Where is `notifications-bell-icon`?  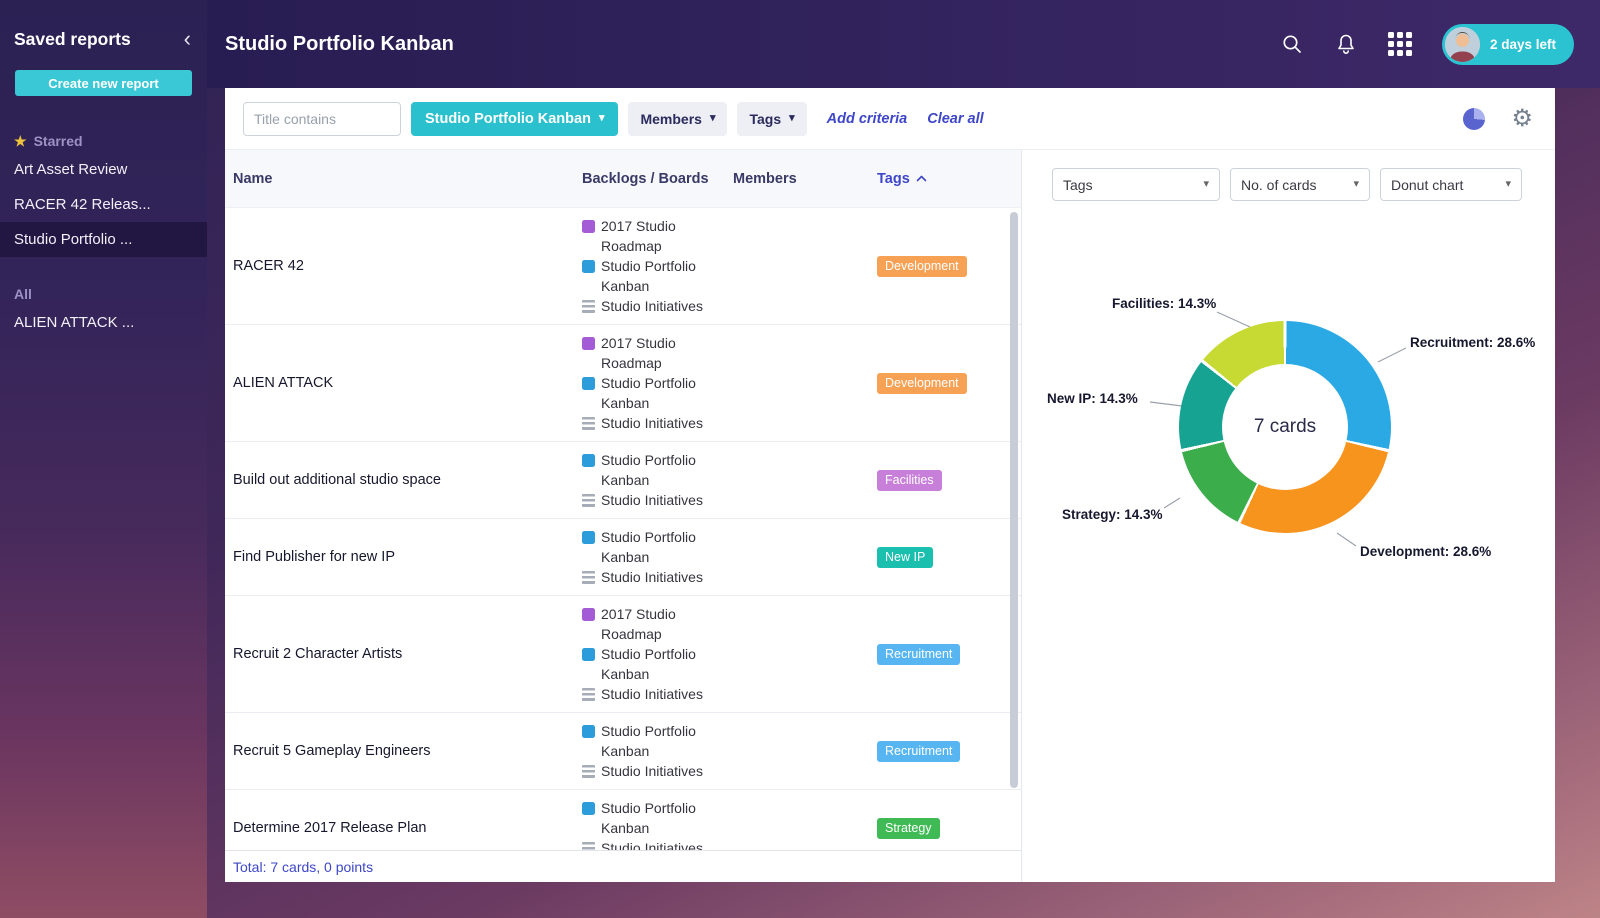 notifications-bell-icon is located at coordinates (1346, 44).